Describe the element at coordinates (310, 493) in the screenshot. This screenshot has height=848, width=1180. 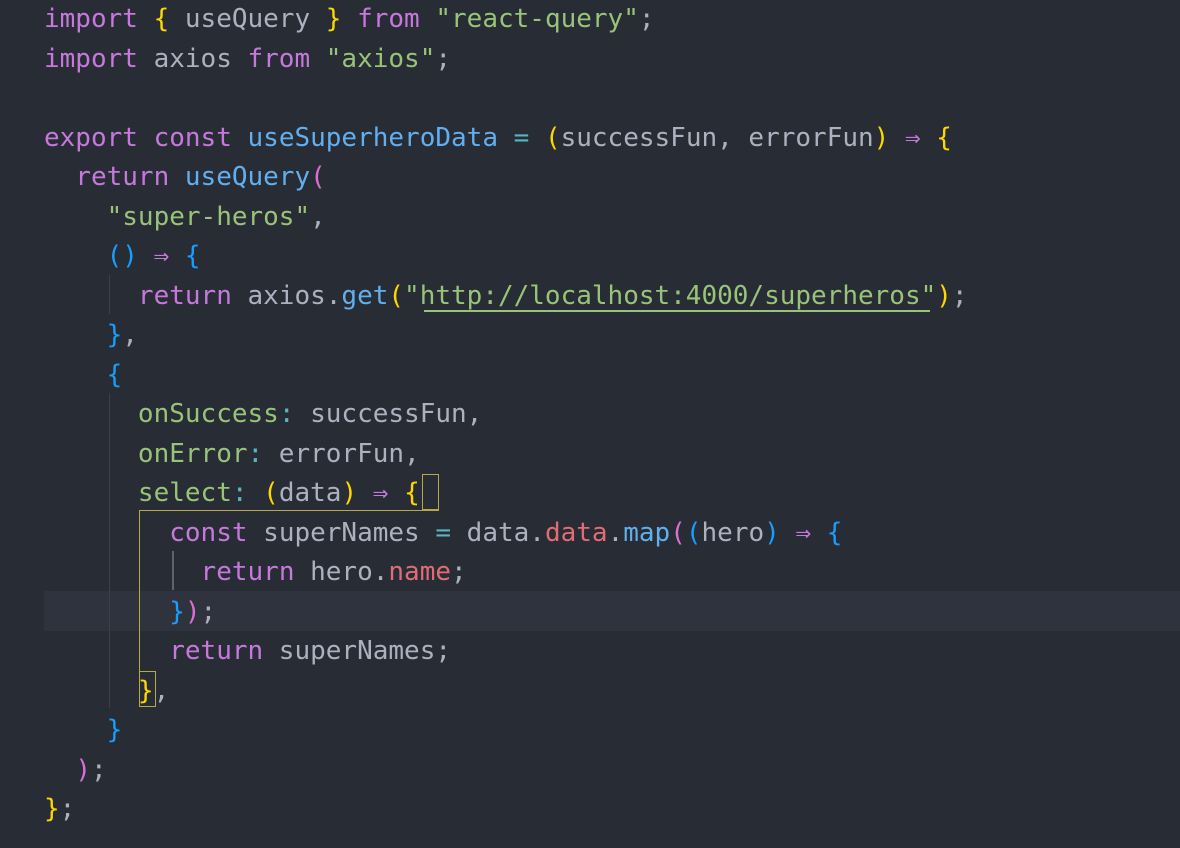
I see `code-token: data` at that location.